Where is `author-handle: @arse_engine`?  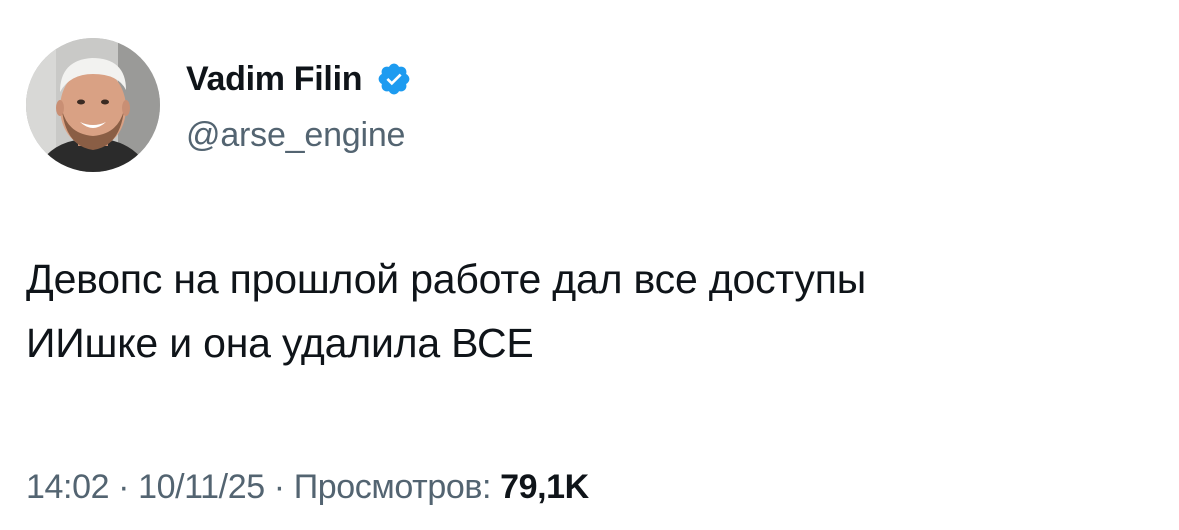
author-handle: @arse_engine is located at coordinates (299, 135).